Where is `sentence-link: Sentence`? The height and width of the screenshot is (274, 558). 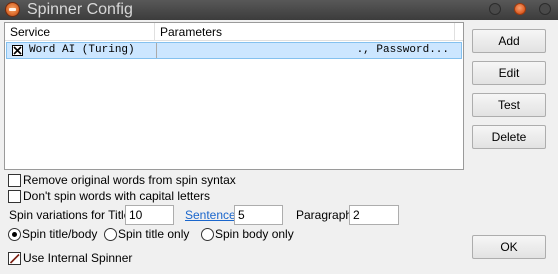
sentence-link: Sentence is located at coordinates (210, 215).